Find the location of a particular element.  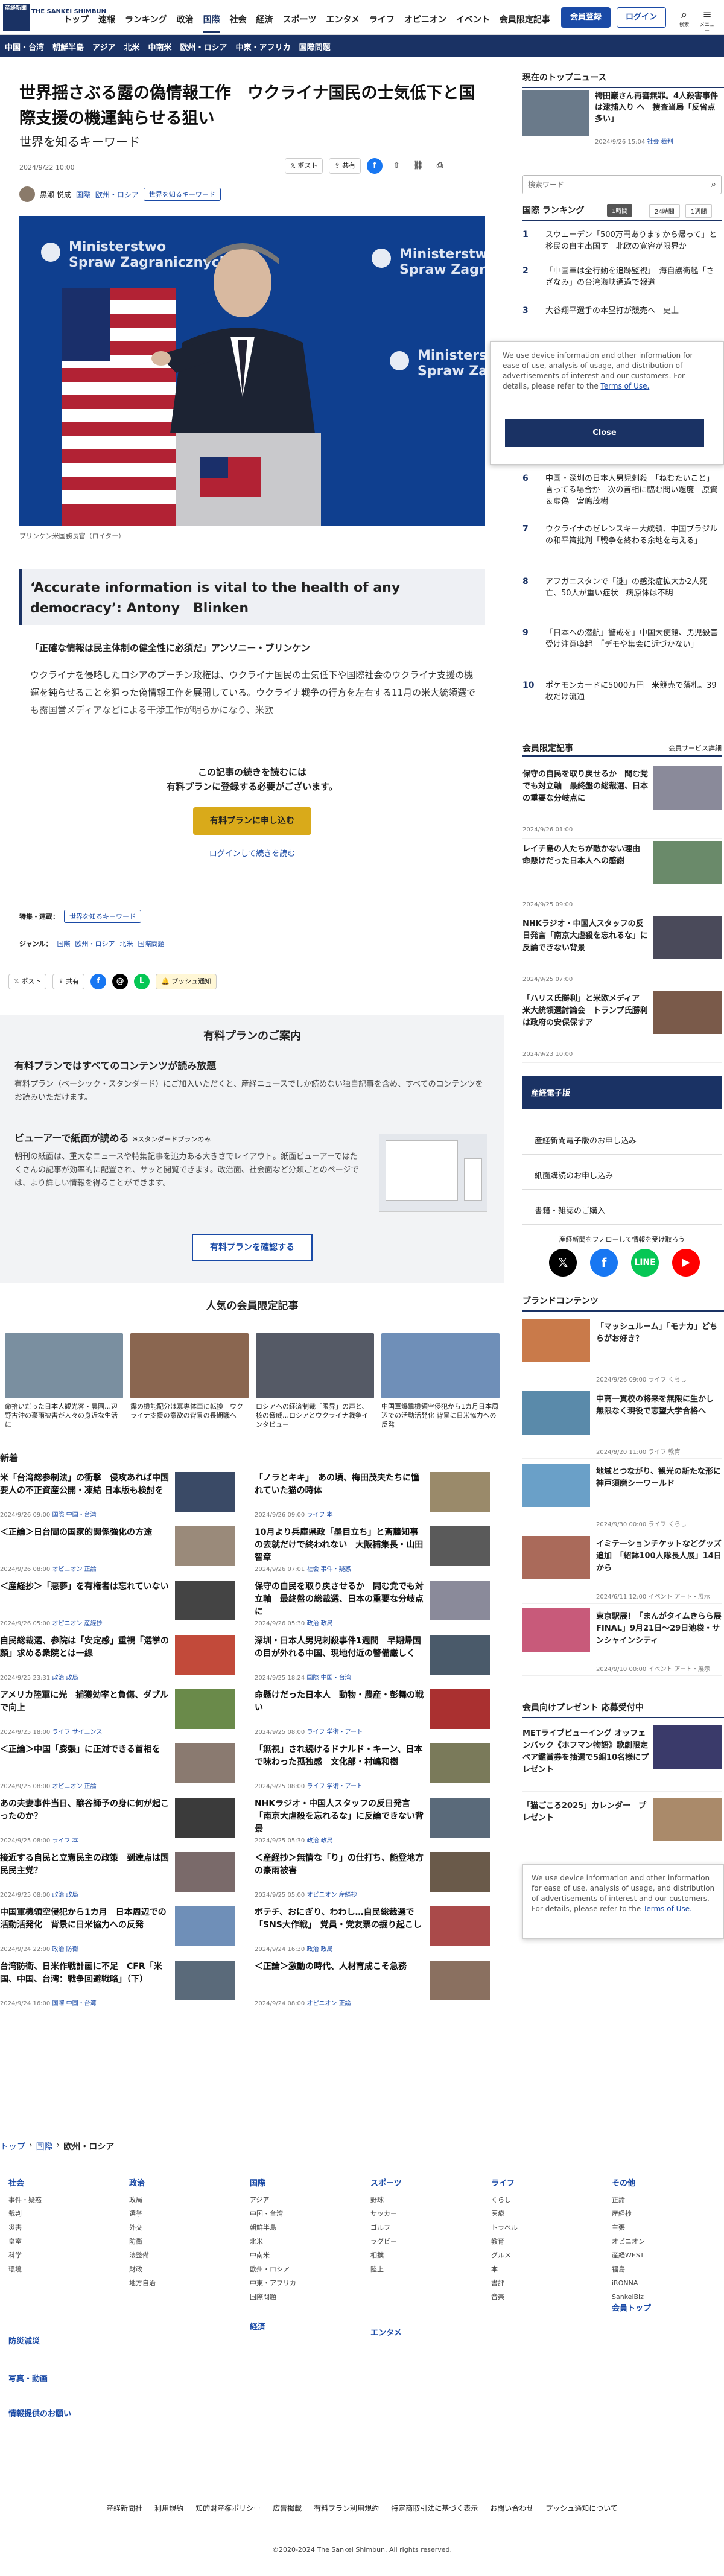

login-to-read-link: ログインして続きを読む is located at coordinates (252, 853).